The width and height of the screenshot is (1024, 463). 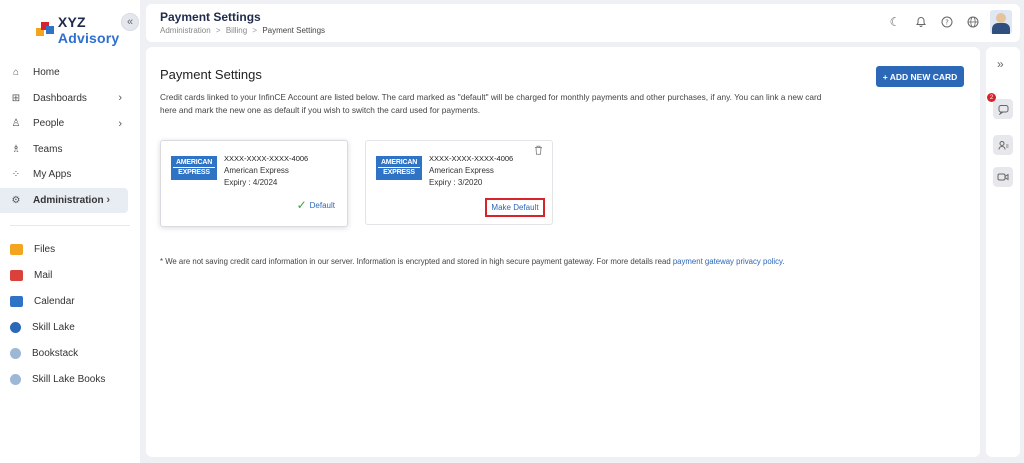 What do you see at coordinates (15, 353) in the screenshot?
I see `bookstack-icon` at bounding box center [15, 353].